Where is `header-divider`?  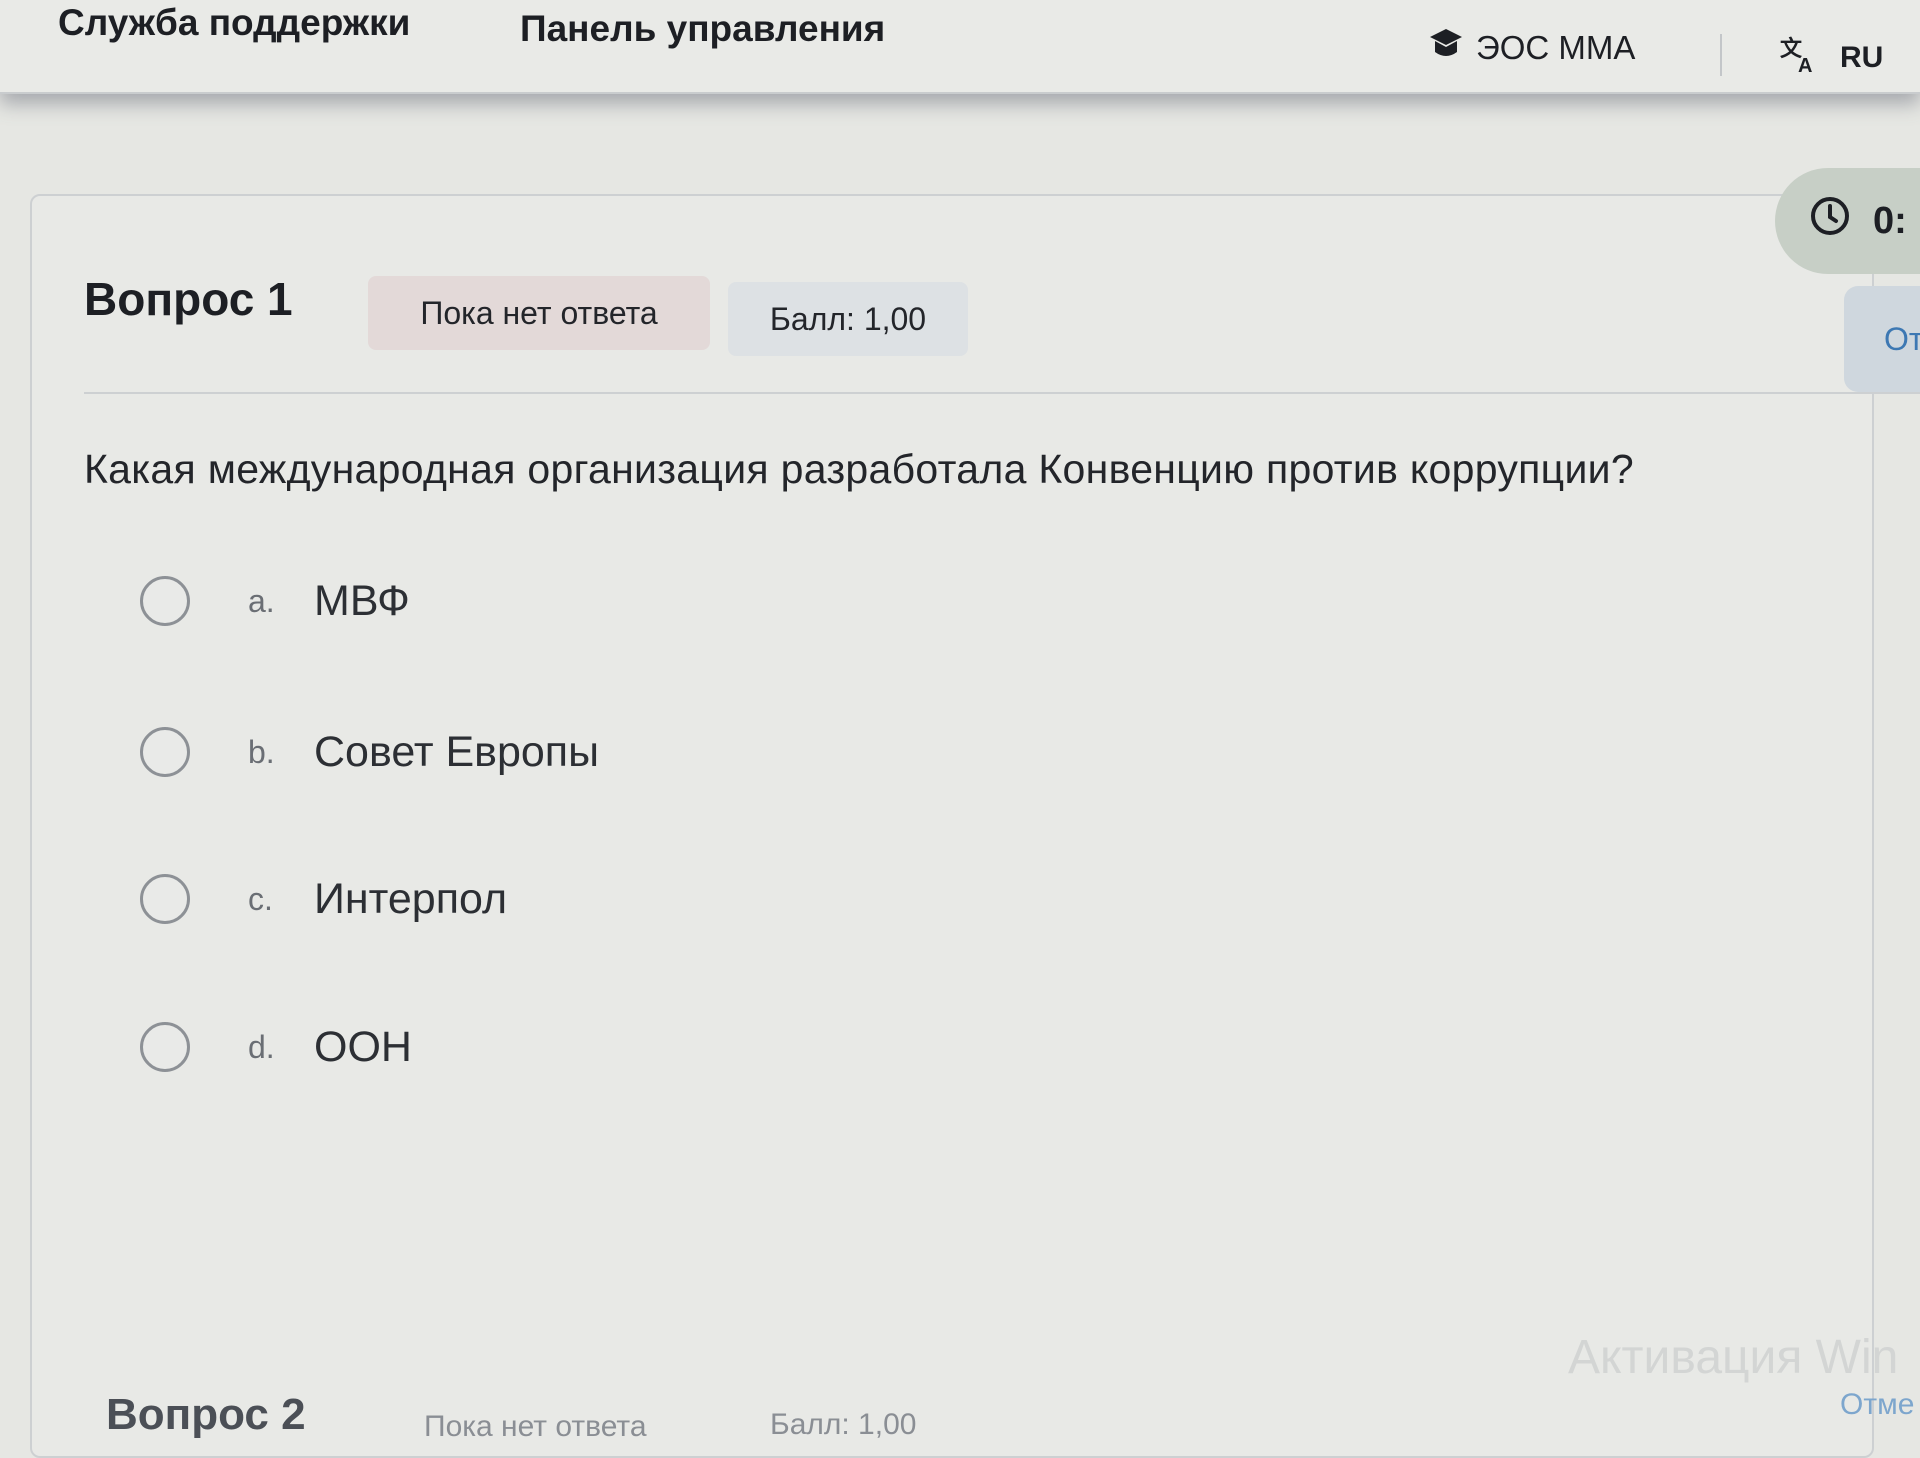 header-divider is located at coordinates (1002, 393).